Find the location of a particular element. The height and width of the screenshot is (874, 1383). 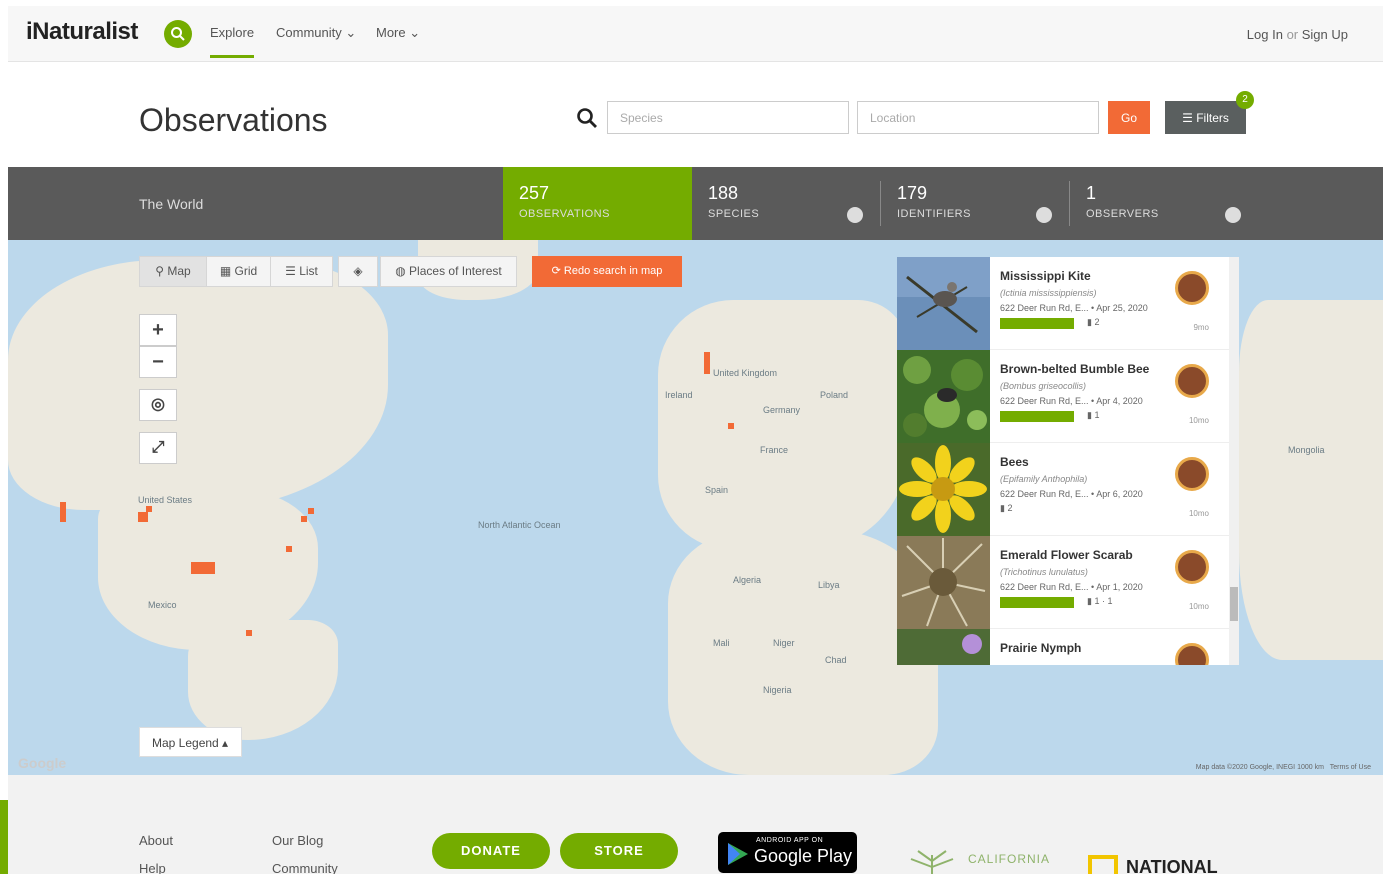

filters-button: ☰ Filters is located at coordinates (1205, 117).